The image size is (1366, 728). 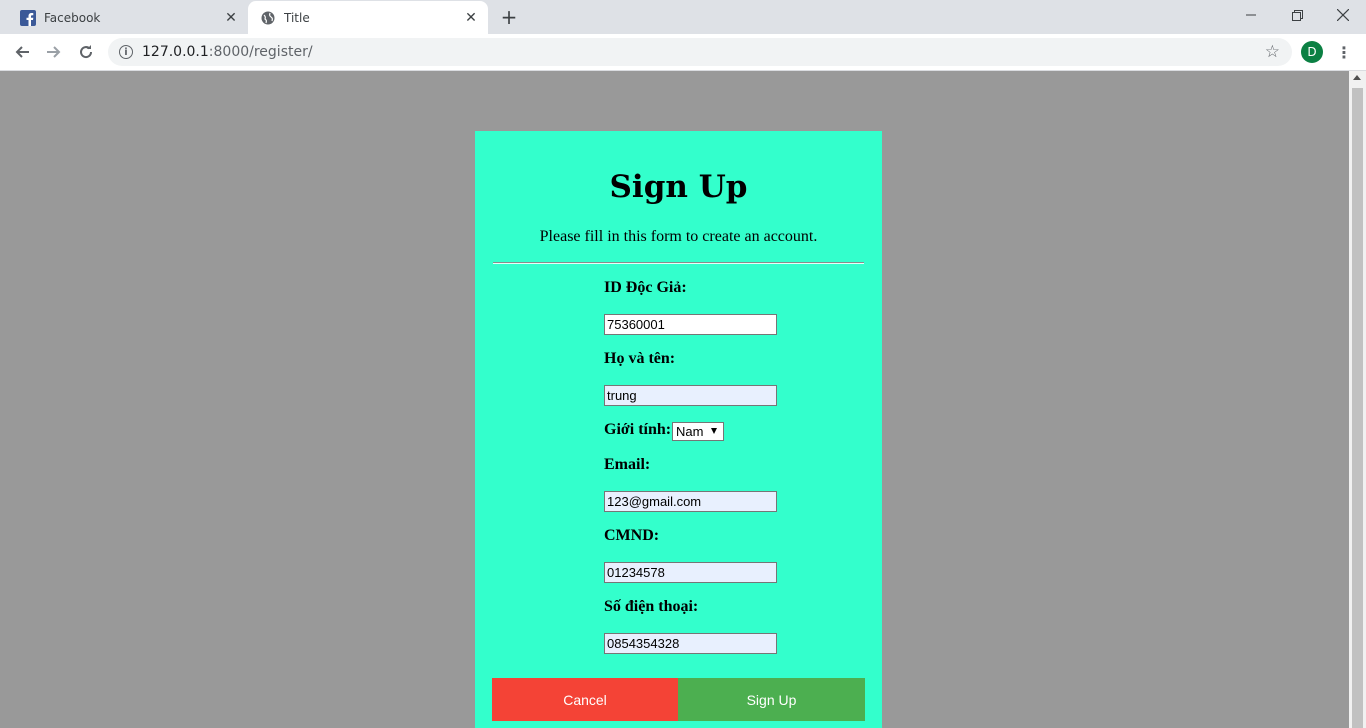 I want to click on scroll-up-arrow-icon, so click(x=1357, y=77).